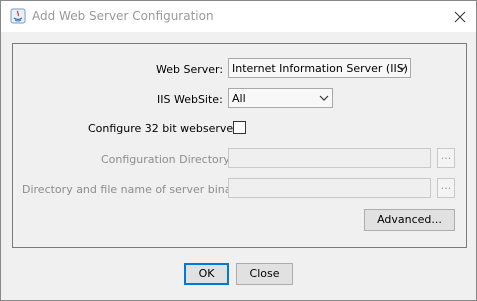  I want to click on web-server-label: Web Server:, so click(190, 69).